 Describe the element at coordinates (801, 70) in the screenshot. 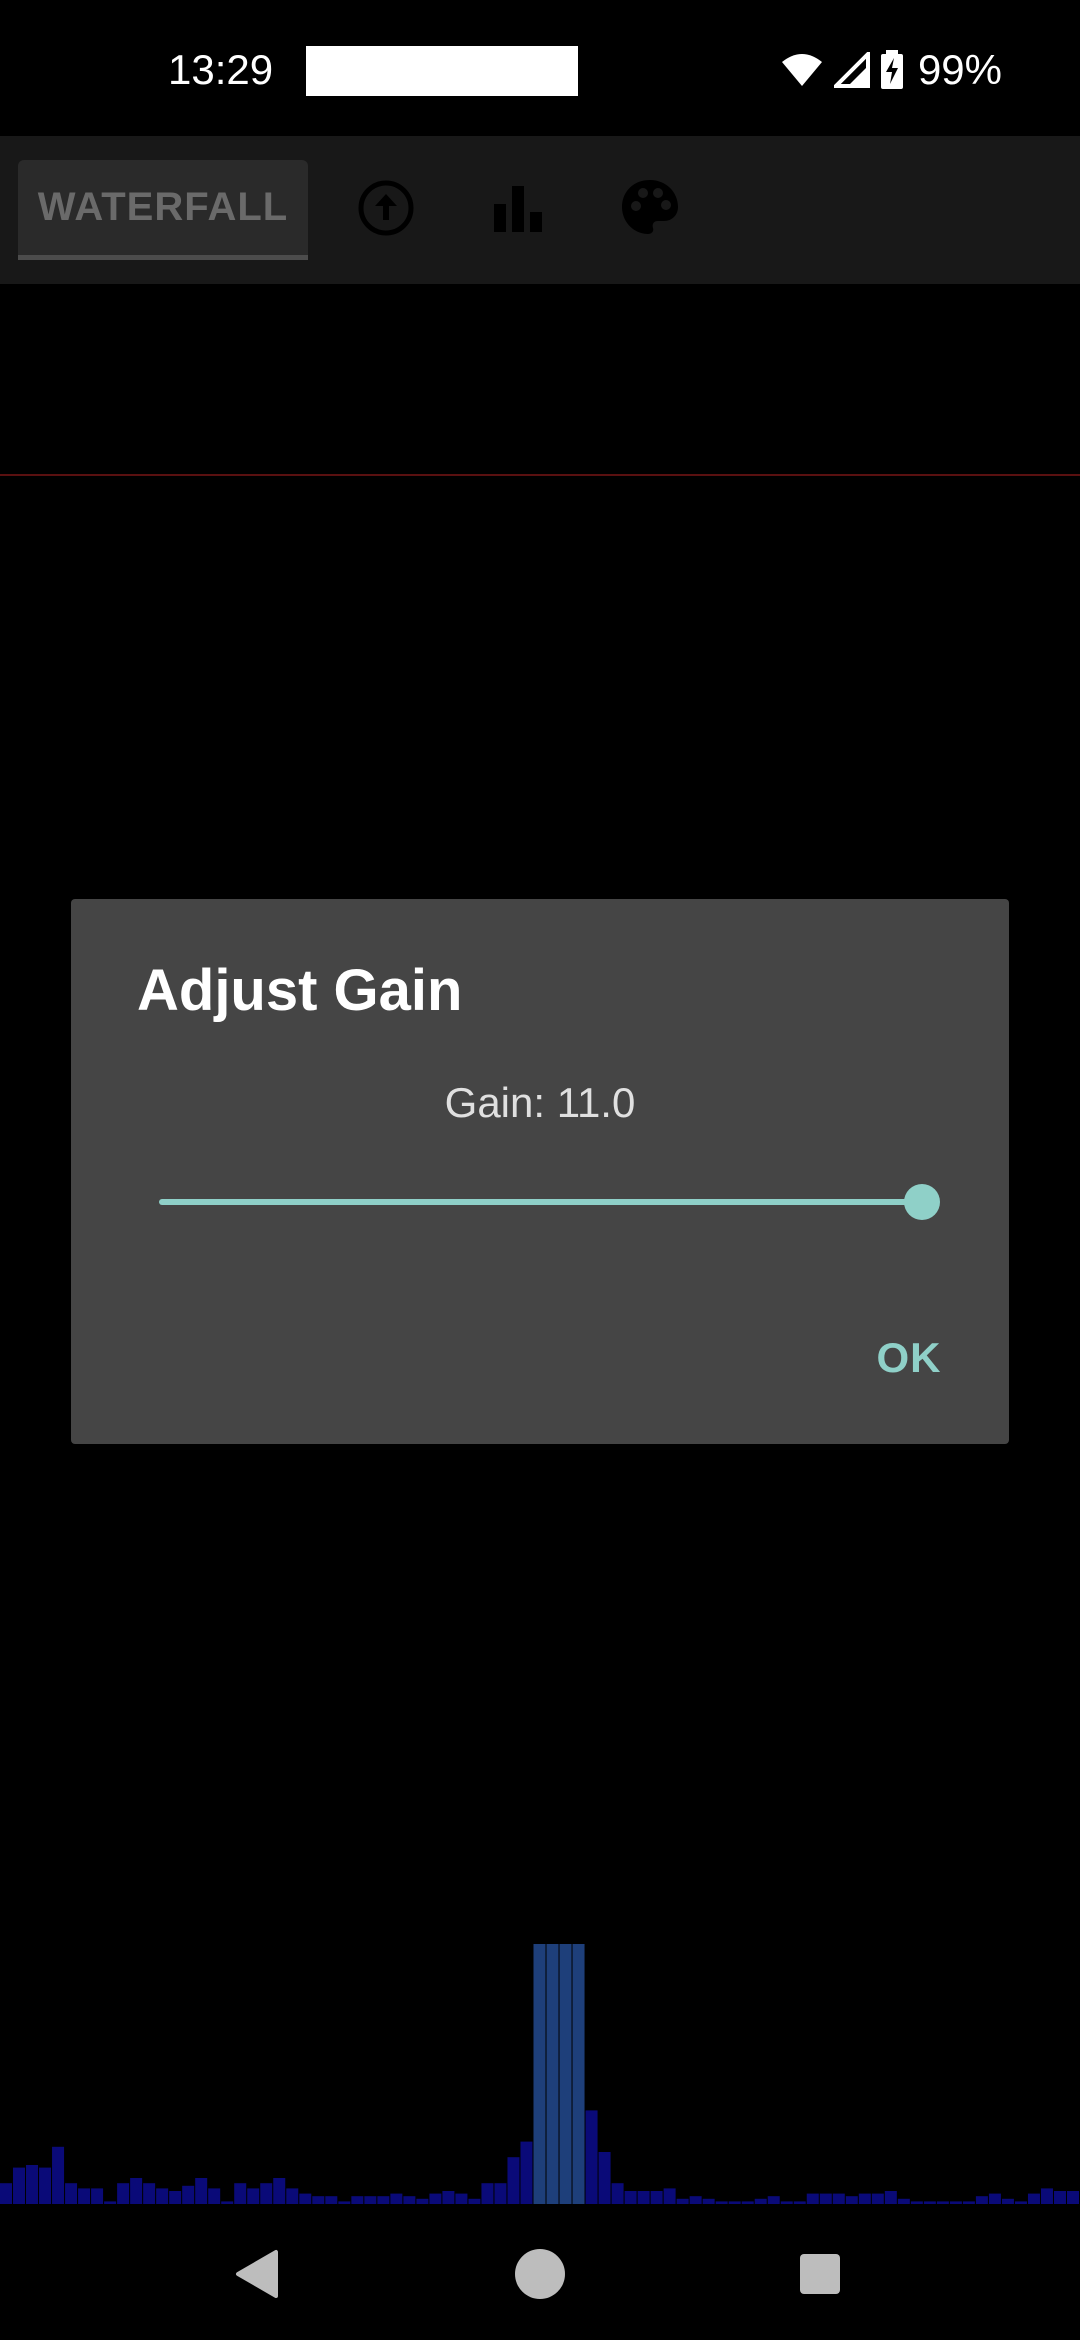

I see `wifi-icon` at that location.